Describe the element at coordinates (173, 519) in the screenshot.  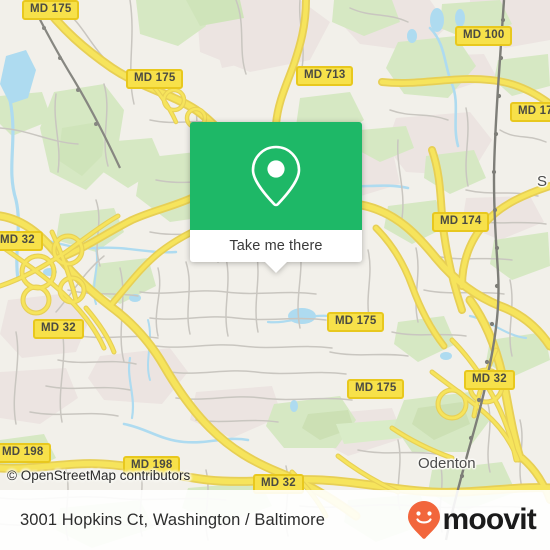
I see `address-label: 3001 Hopkins Ct, Washington / Baltimore` at that location.